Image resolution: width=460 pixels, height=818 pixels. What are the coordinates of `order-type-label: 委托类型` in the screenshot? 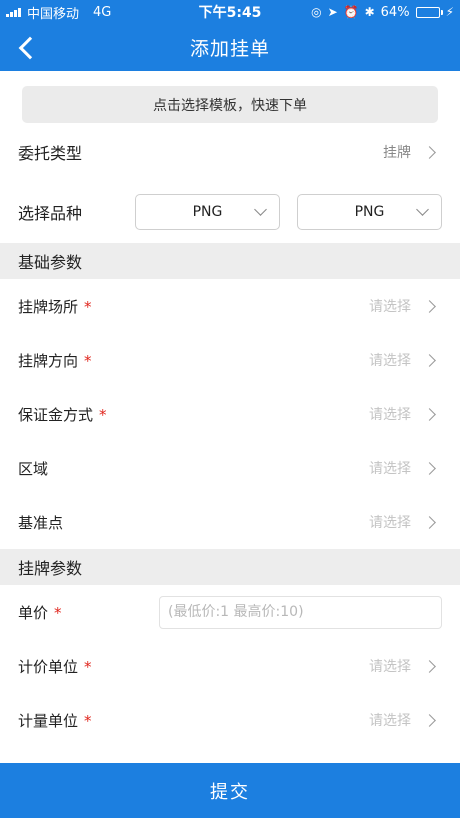 It's located at (50, 153).